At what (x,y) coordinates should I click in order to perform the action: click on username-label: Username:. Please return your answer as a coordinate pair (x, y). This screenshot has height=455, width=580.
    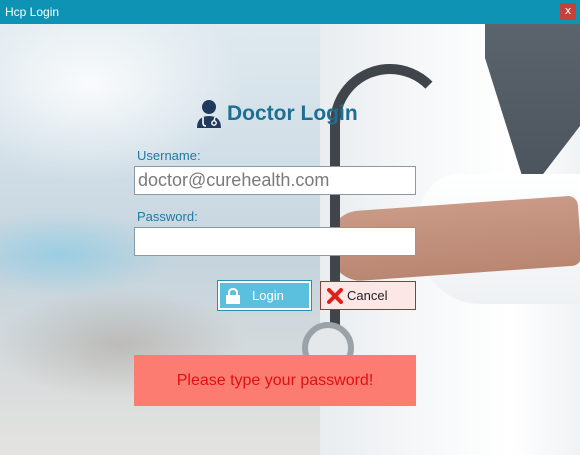
    Looking at the image, I should click on (169, 155).